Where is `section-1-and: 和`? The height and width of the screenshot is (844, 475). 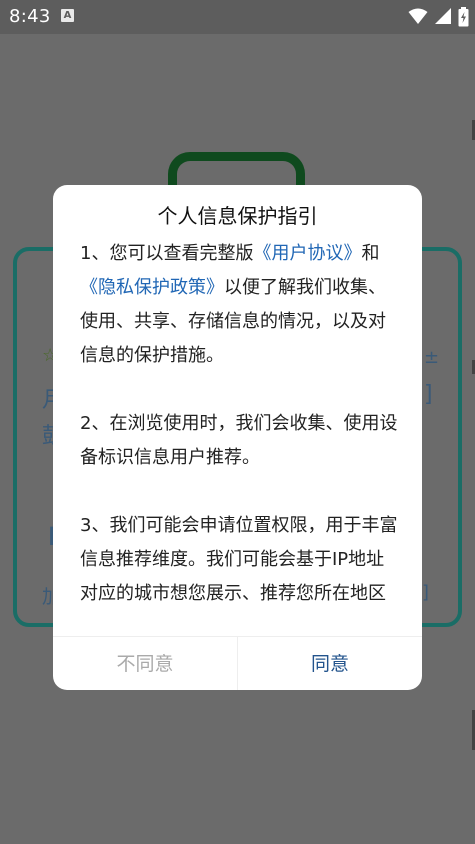 section-1-and: 和 is located at coordinates (370, 253).